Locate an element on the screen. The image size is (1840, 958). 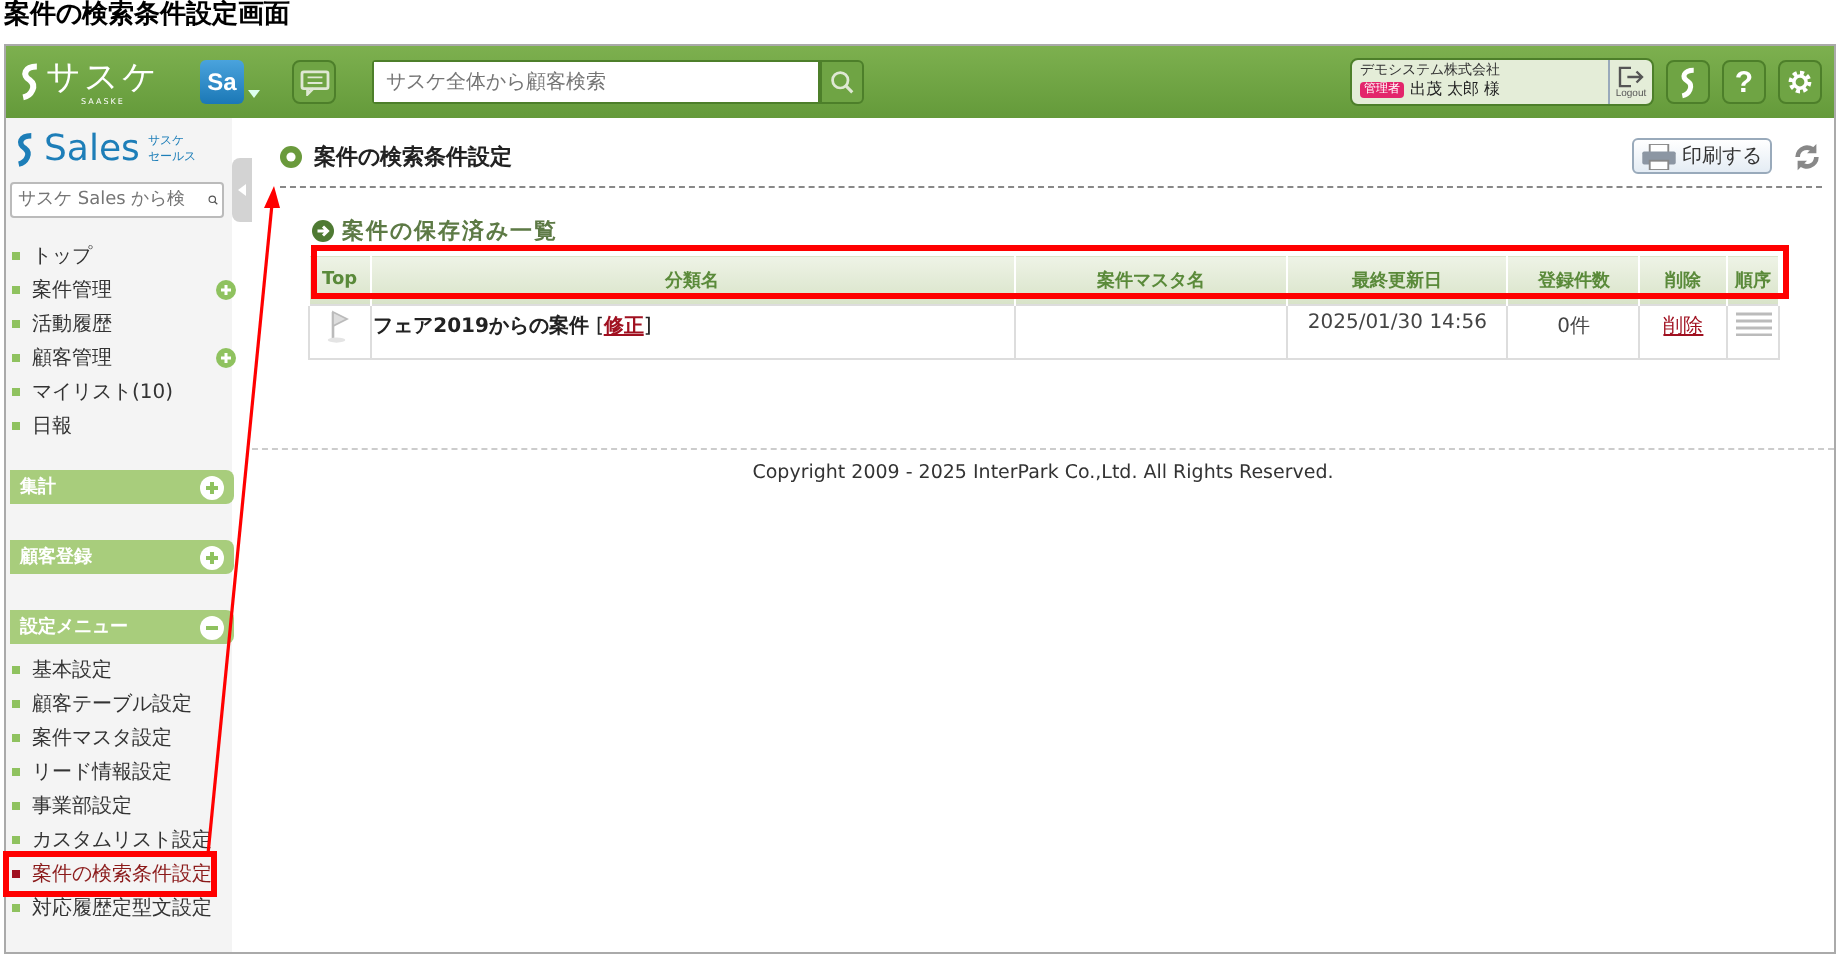
menu-item: 案件管理 is located at coordinates (72, 289).